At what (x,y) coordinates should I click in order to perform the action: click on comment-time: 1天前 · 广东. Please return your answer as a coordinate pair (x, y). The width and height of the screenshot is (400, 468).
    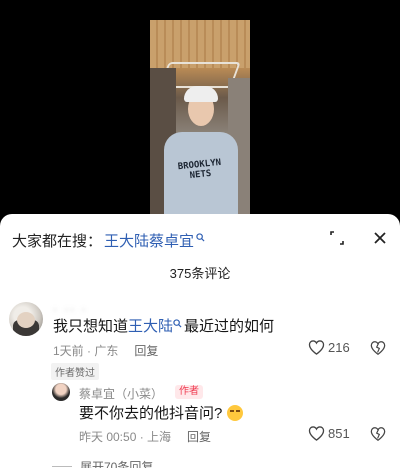
    Looking at the image, I should click on (86, 351).